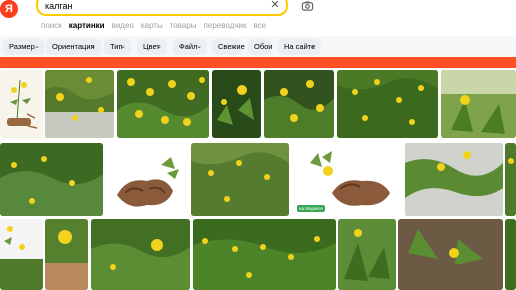  What do you see at coordinates (275, 5) in the screenshot?
I see `clear-icon: ✕` at bounding box center [275, 5].